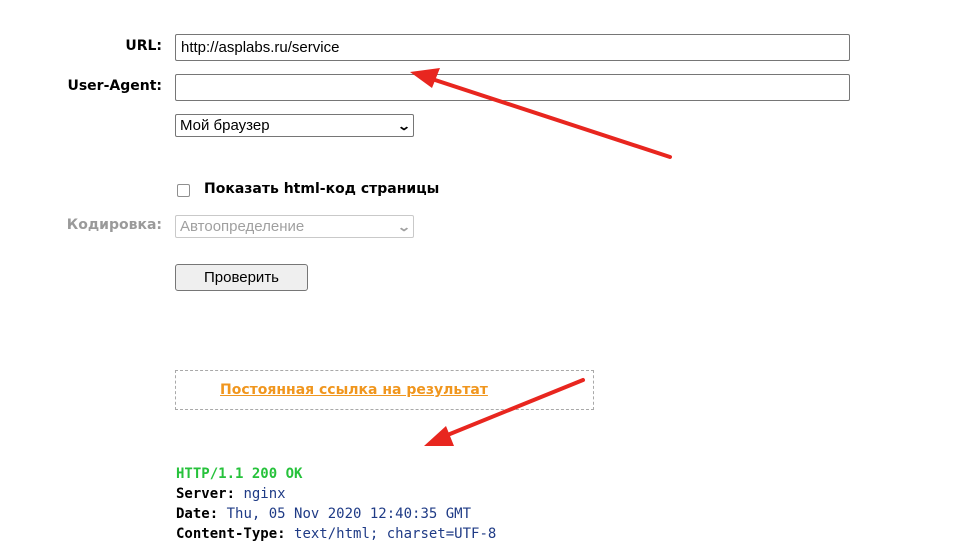  What do you see at coordinates (504, 412) in the screenshot?
I see `annotation-arrow-result` at bounding box center [504, 412].